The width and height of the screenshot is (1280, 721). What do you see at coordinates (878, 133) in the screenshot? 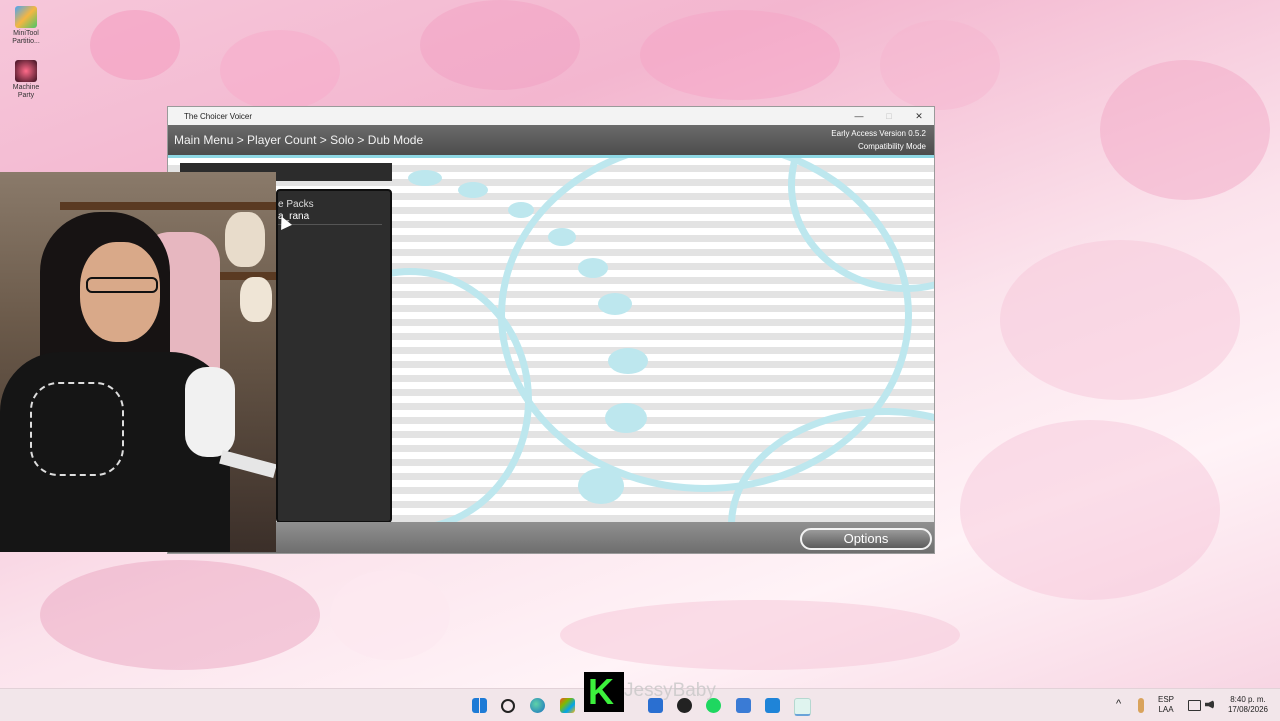
I see `version-label: Early Access Version 0.5.2` at bounding box center [878, 133].